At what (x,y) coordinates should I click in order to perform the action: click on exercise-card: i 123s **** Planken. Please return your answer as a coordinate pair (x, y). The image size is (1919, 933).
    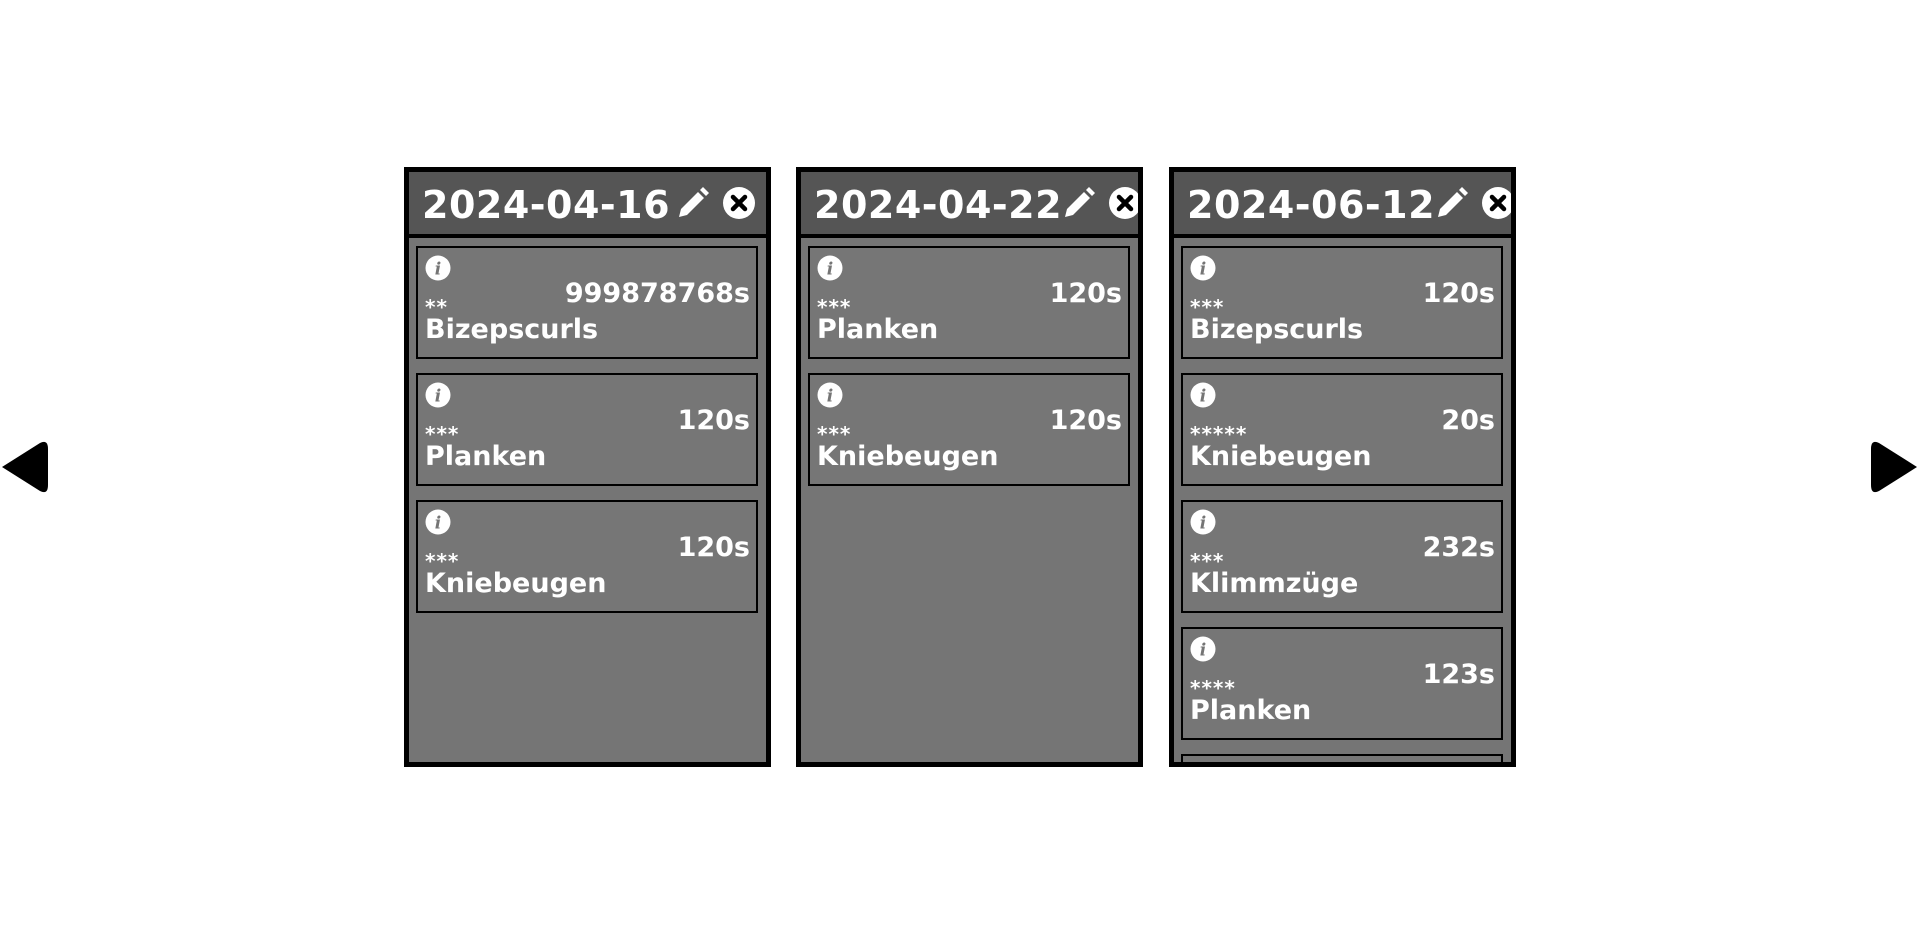
    Looking at the image, I should click on (1342, 683).